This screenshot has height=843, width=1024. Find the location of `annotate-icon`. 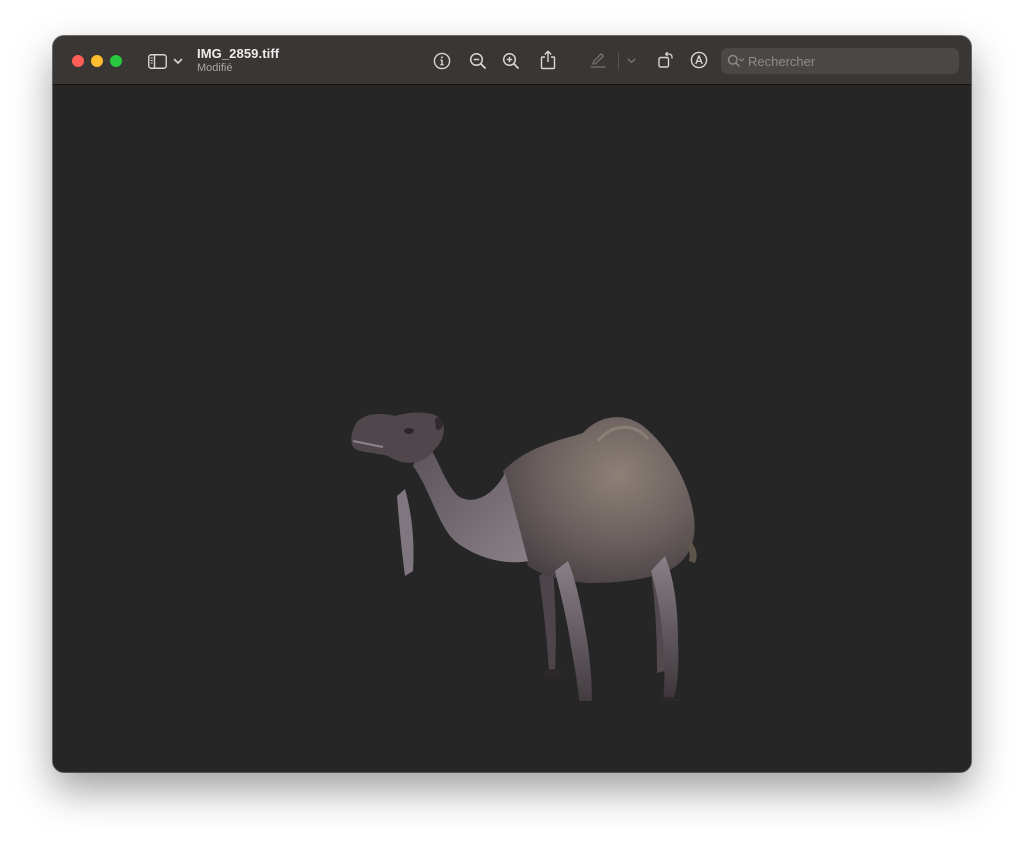

annotate-icon is located at coordinates (699, 60).